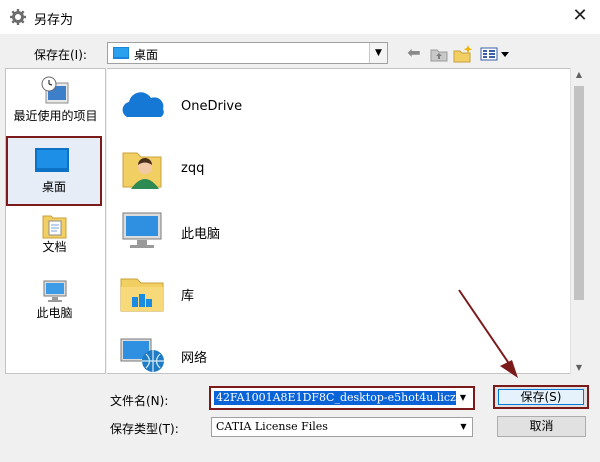 The height and width of the screenshot is (462, 600). What do you see at coordinates (337, 351) in the screenshot?
I see `list-item: 网络` at bounding box center [337, 351].